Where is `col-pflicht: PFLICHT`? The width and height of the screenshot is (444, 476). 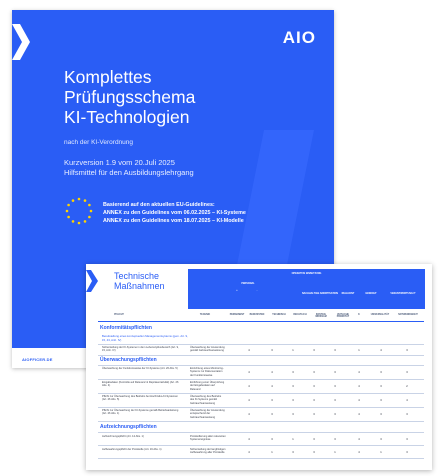 col-pflicht: PFLICHT is located at coordinates (119, 315).